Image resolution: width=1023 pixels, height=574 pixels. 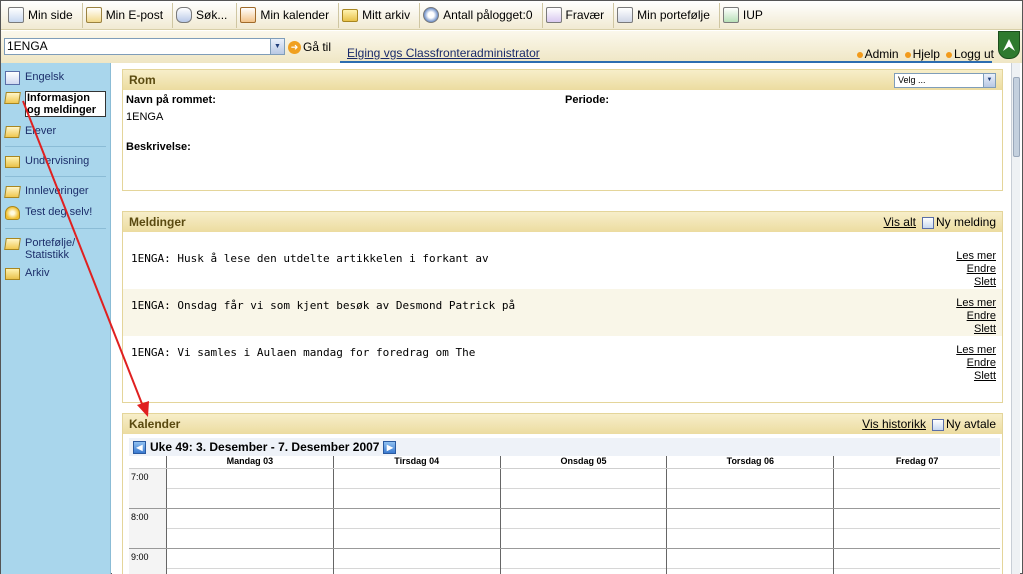 I want to click on toolbar-min-epost: Min E-post, so click(x=128, y=15).